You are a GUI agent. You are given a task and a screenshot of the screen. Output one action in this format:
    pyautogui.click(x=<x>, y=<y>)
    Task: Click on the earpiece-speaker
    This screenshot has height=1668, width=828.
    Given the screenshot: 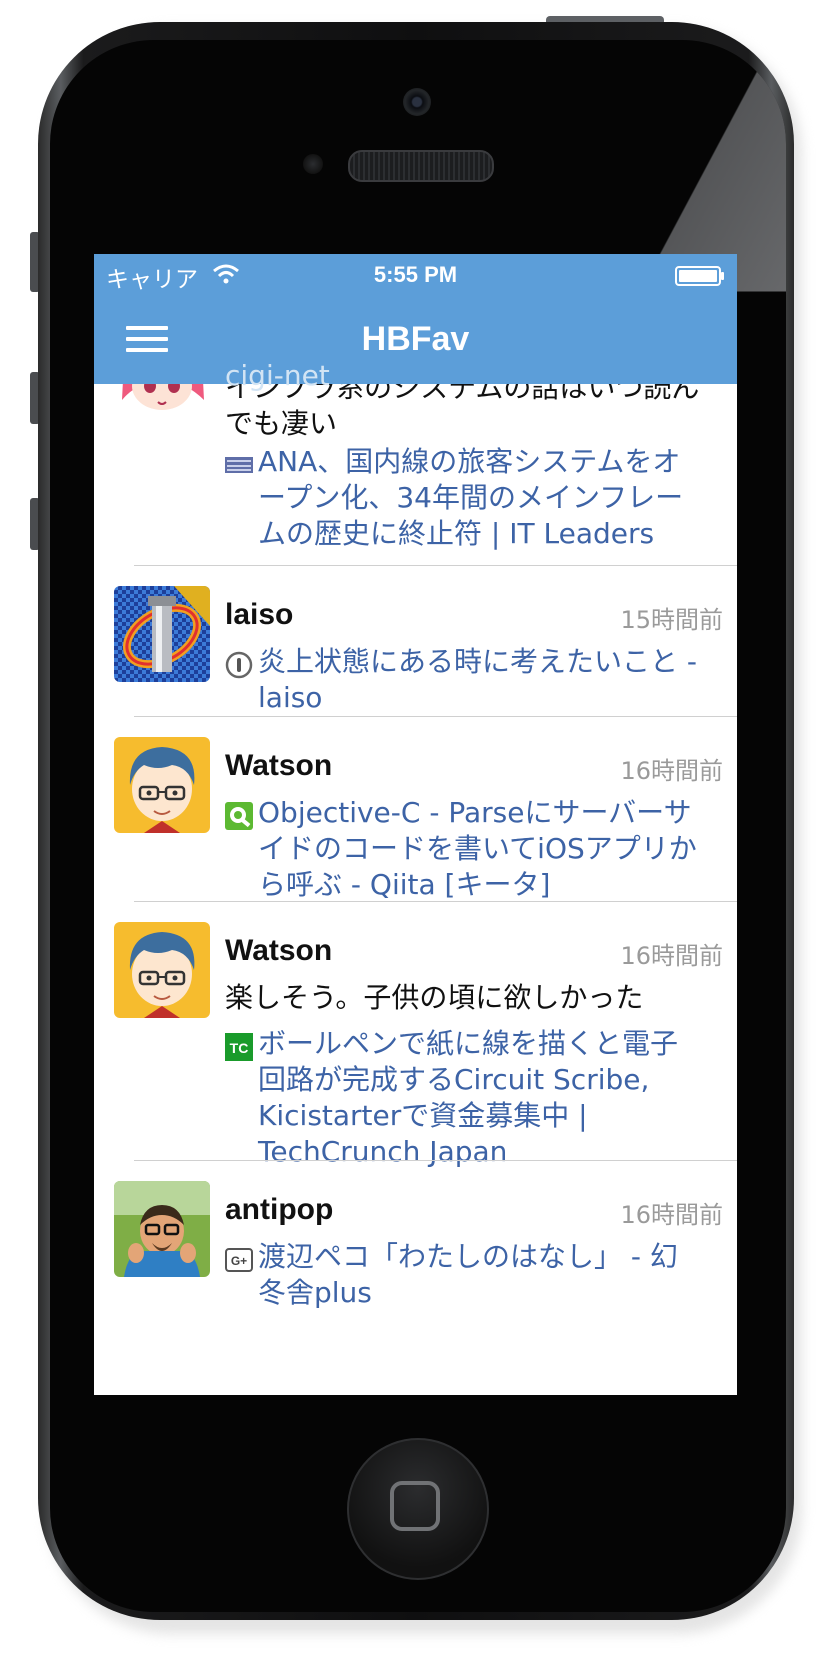 What is the action you would take?
    pyautogui.click(x=421, y=166)
    